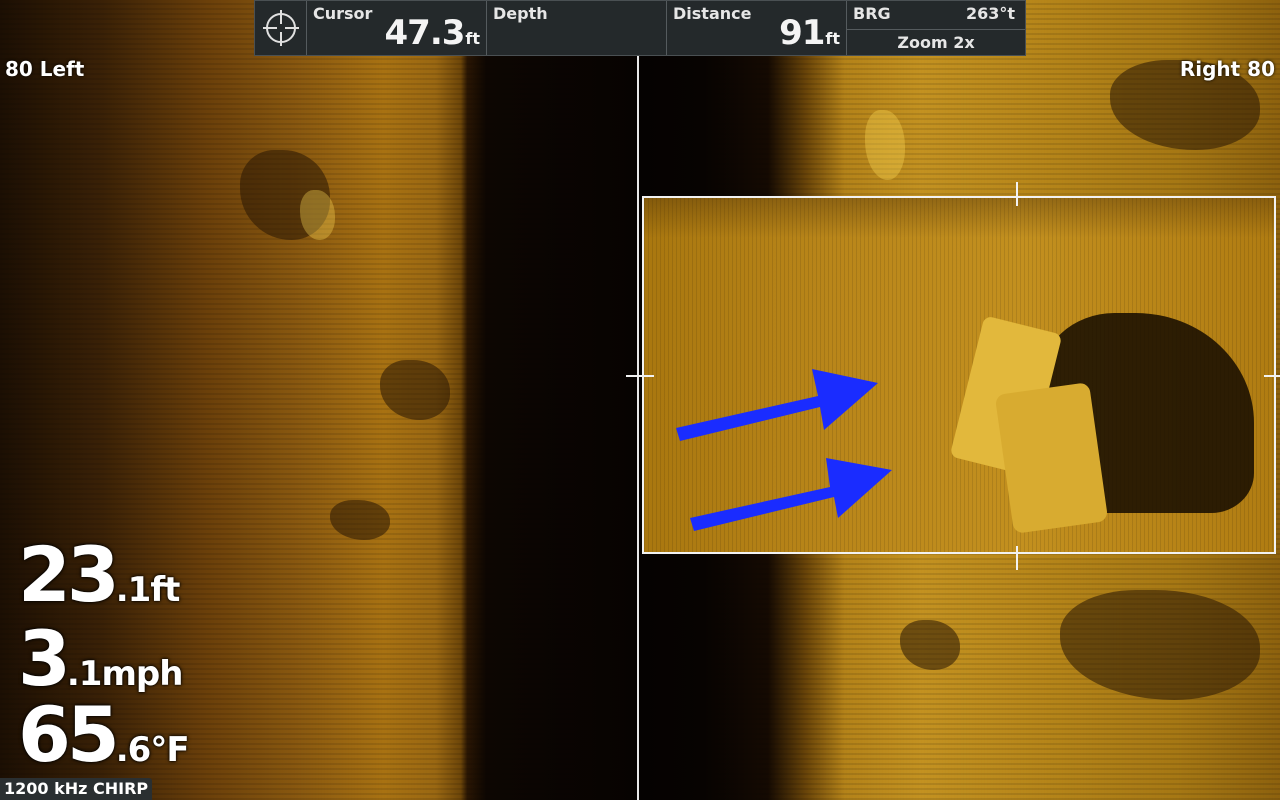 This screenshot has width=1280, height=800. What do you see at coordinates (76, 789) in the screenshot?
I see `frequency-label: 1200 kHz CHIRP` at bounding box center [76, 789].